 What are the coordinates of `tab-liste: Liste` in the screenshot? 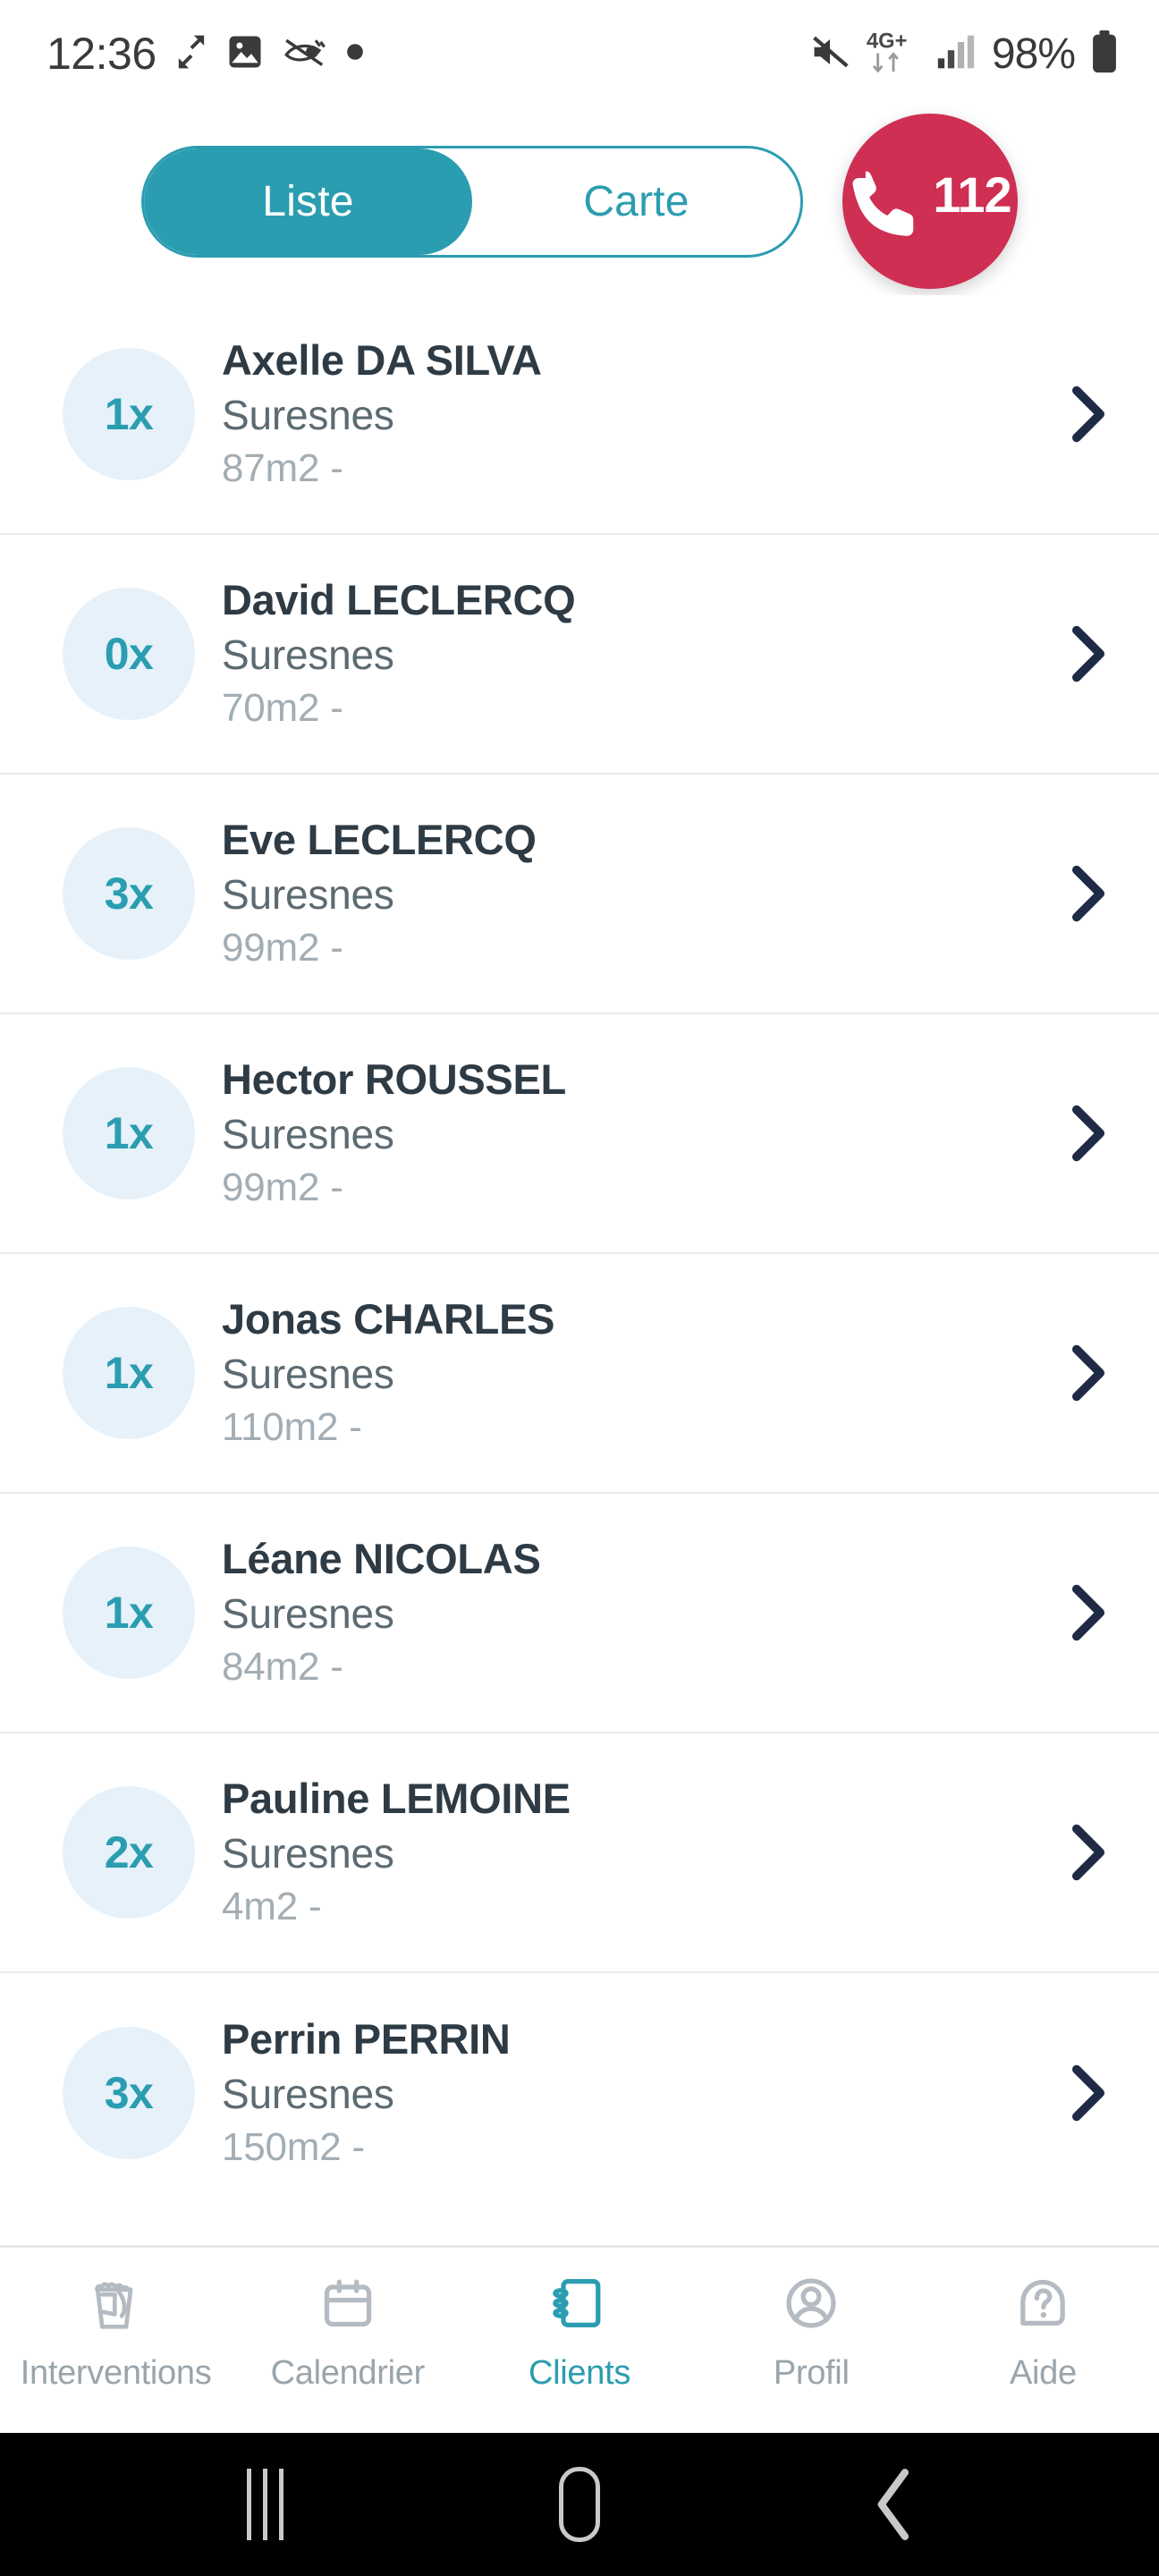 It's located at (308, 201).